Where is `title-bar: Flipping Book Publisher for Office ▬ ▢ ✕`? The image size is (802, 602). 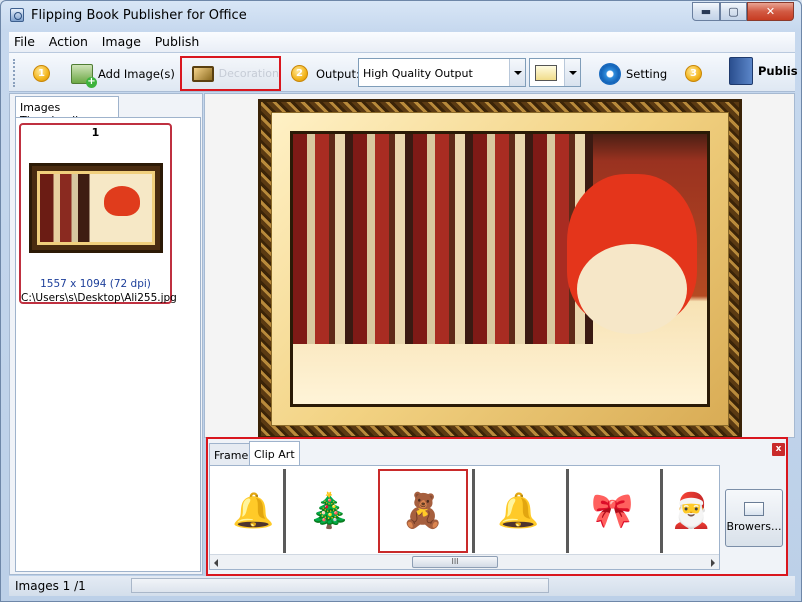 title-bar: Flipping Book Publisher for Office ▬ ▢ ✕ is located at coordinates (401, 16).